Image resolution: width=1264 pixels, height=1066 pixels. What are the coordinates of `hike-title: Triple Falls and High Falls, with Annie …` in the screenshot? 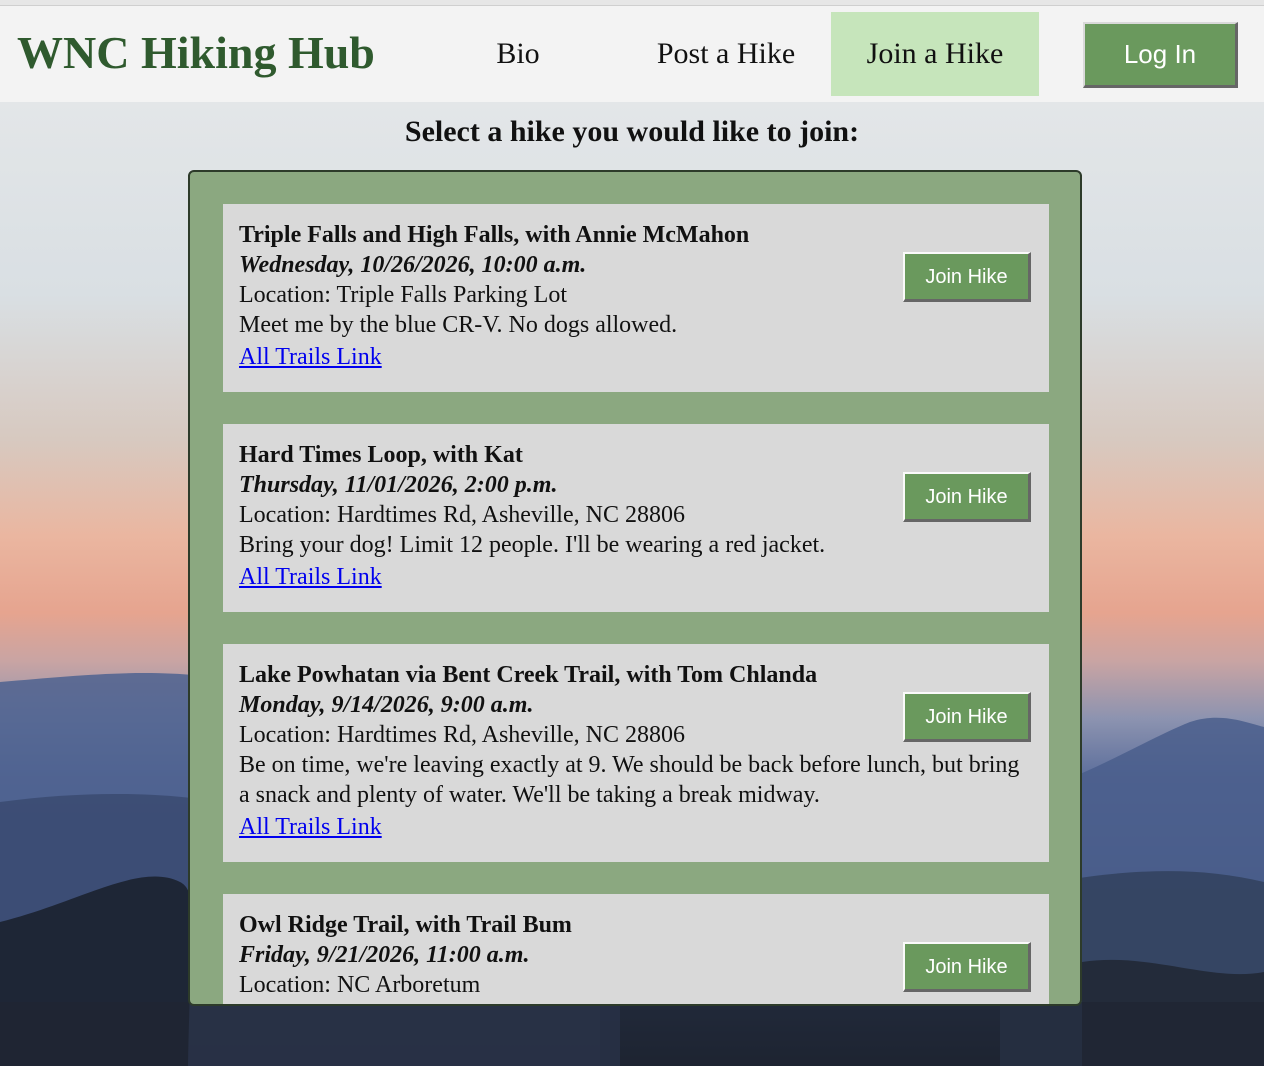 It's located at (494, 235).